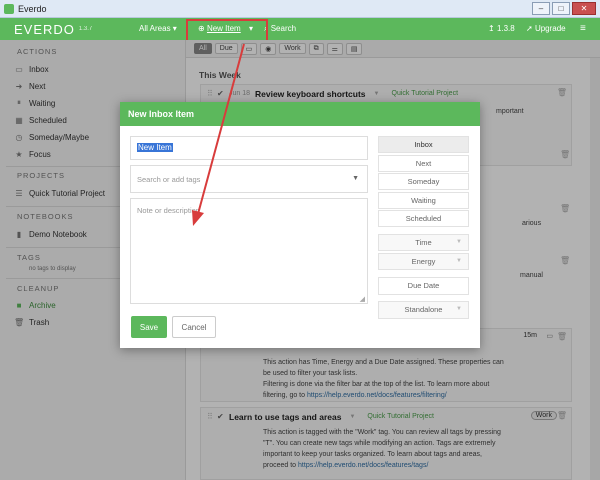  Describe the element at coordinates (194, 327) in the screenshot. I see `cancel-button: Cancel` at that location.